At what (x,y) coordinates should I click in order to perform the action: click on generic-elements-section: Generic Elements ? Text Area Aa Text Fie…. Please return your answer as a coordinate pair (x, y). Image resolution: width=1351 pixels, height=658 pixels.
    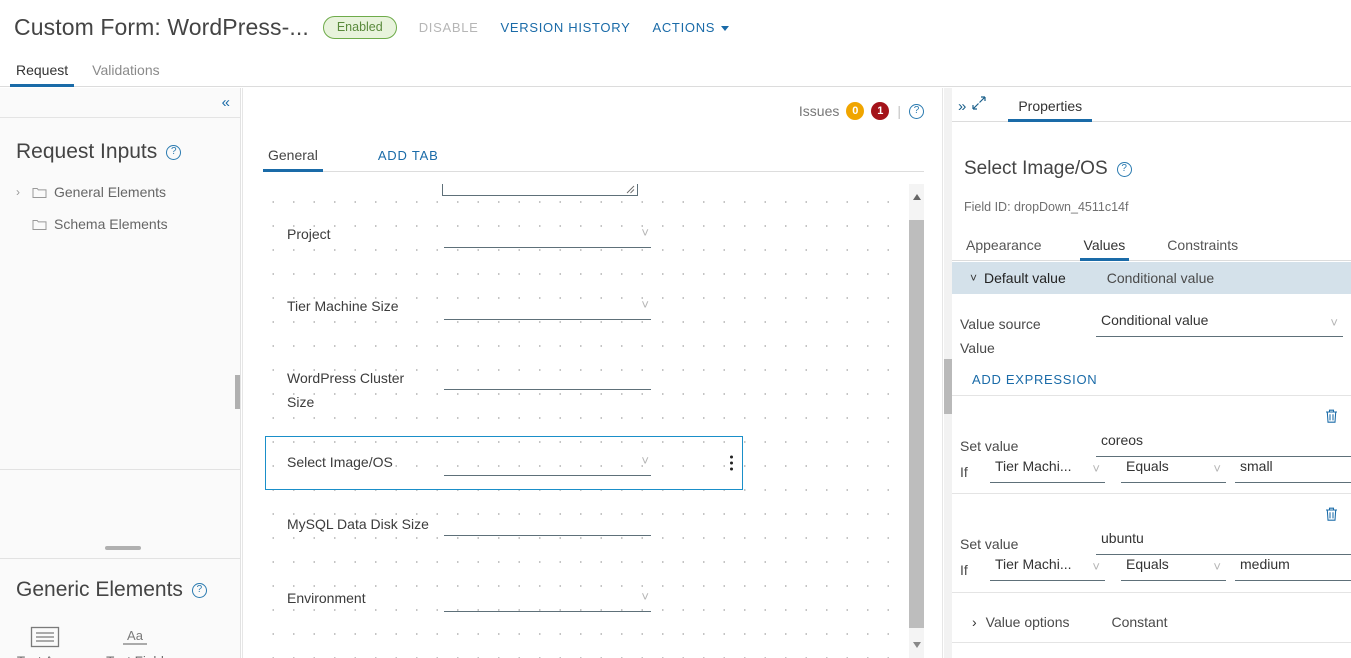
    Looking at the image, I should click on (120, 608).